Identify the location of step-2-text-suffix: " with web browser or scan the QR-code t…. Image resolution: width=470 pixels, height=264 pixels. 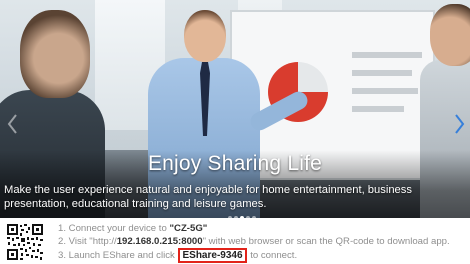
(326, 241).